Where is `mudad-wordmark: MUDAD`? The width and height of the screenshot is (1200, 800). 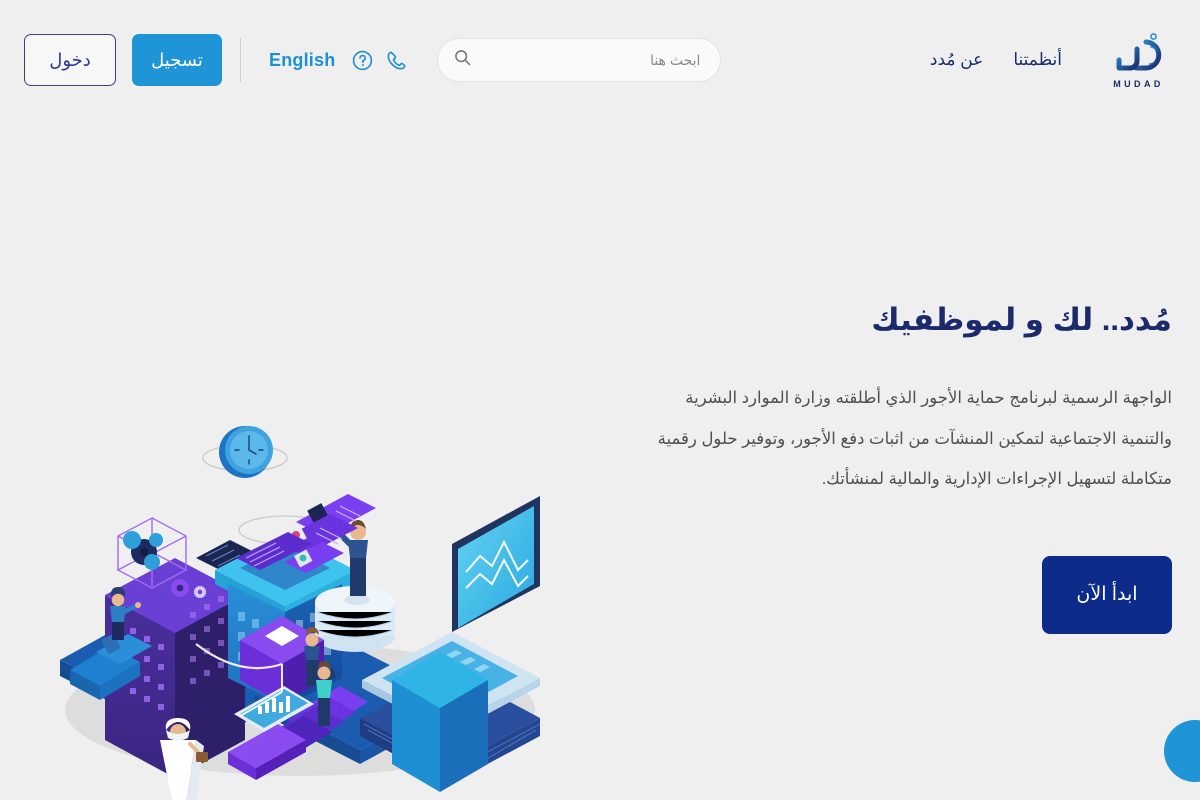
mudad-wordmark: MUDAD is located at coordinates (1138, 83).